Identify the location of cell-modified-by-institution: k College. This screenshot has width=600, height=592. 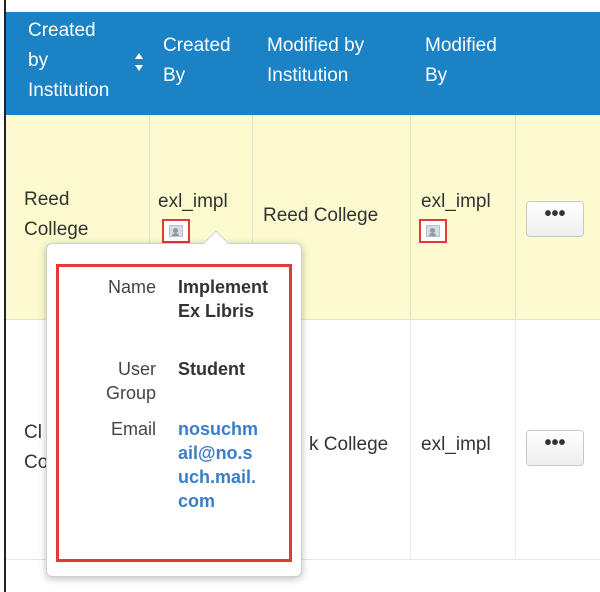
(349, 444).